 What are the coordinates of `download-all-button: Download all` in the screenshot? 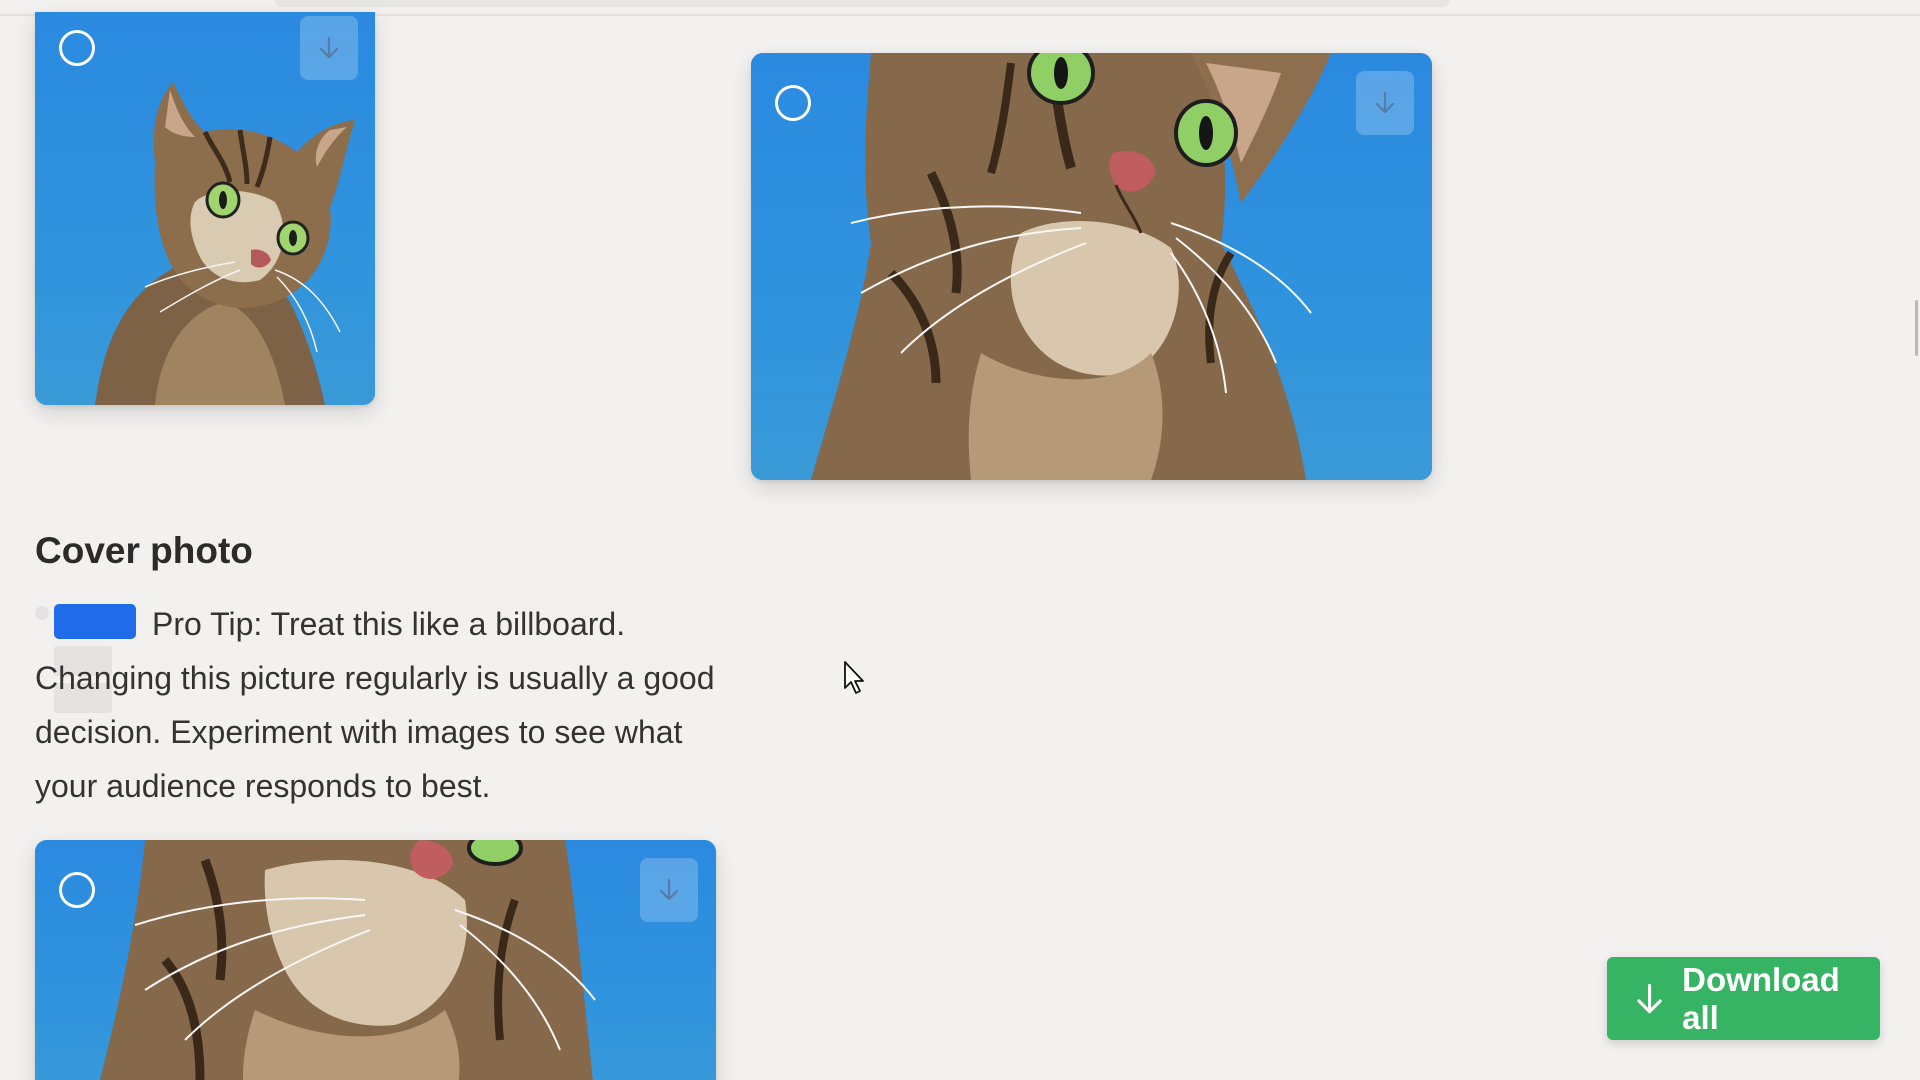 It's located at (1743, 998).